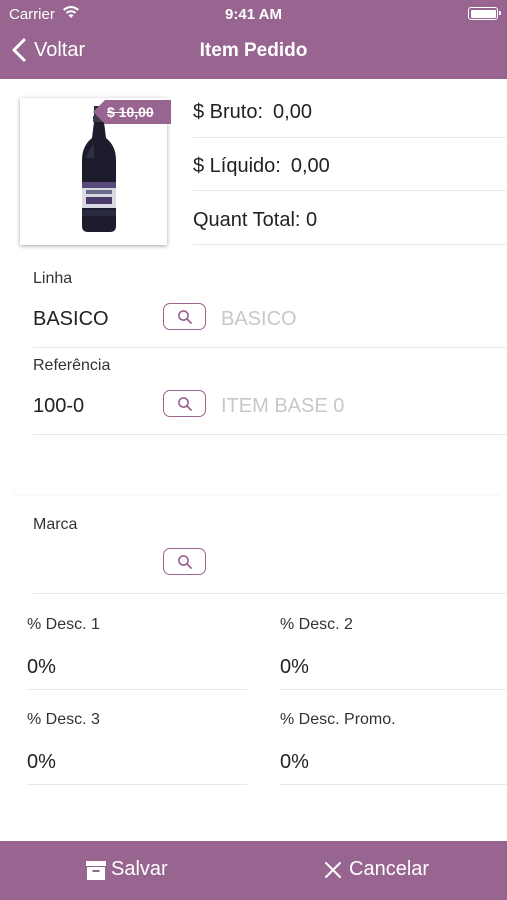  What do you see at coordinates (55, 524) in the screenshot?
I see `marca-label: Marca` at bounding box center [55, 524].